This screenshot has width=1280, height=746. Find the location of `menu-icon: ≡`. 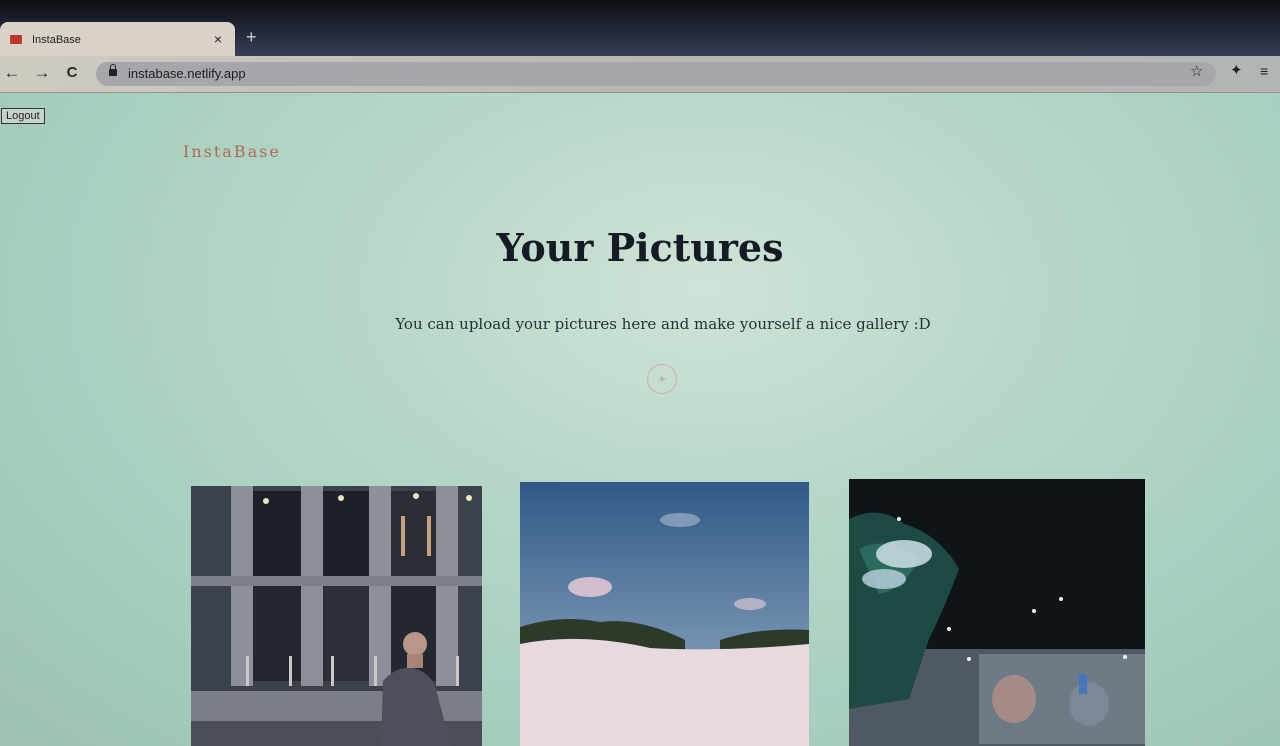

menu-icon: ≡ is located at coordinates (1264, 71).